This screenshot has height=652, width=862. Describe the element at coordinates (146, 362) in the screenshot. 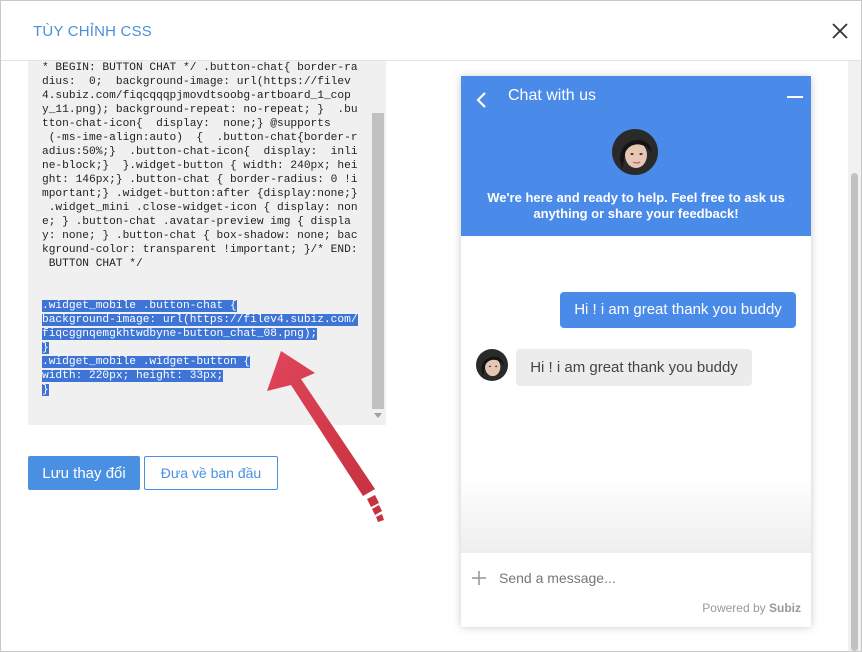

I see `code-line: .widget_mobile .widget-button {` at that location.